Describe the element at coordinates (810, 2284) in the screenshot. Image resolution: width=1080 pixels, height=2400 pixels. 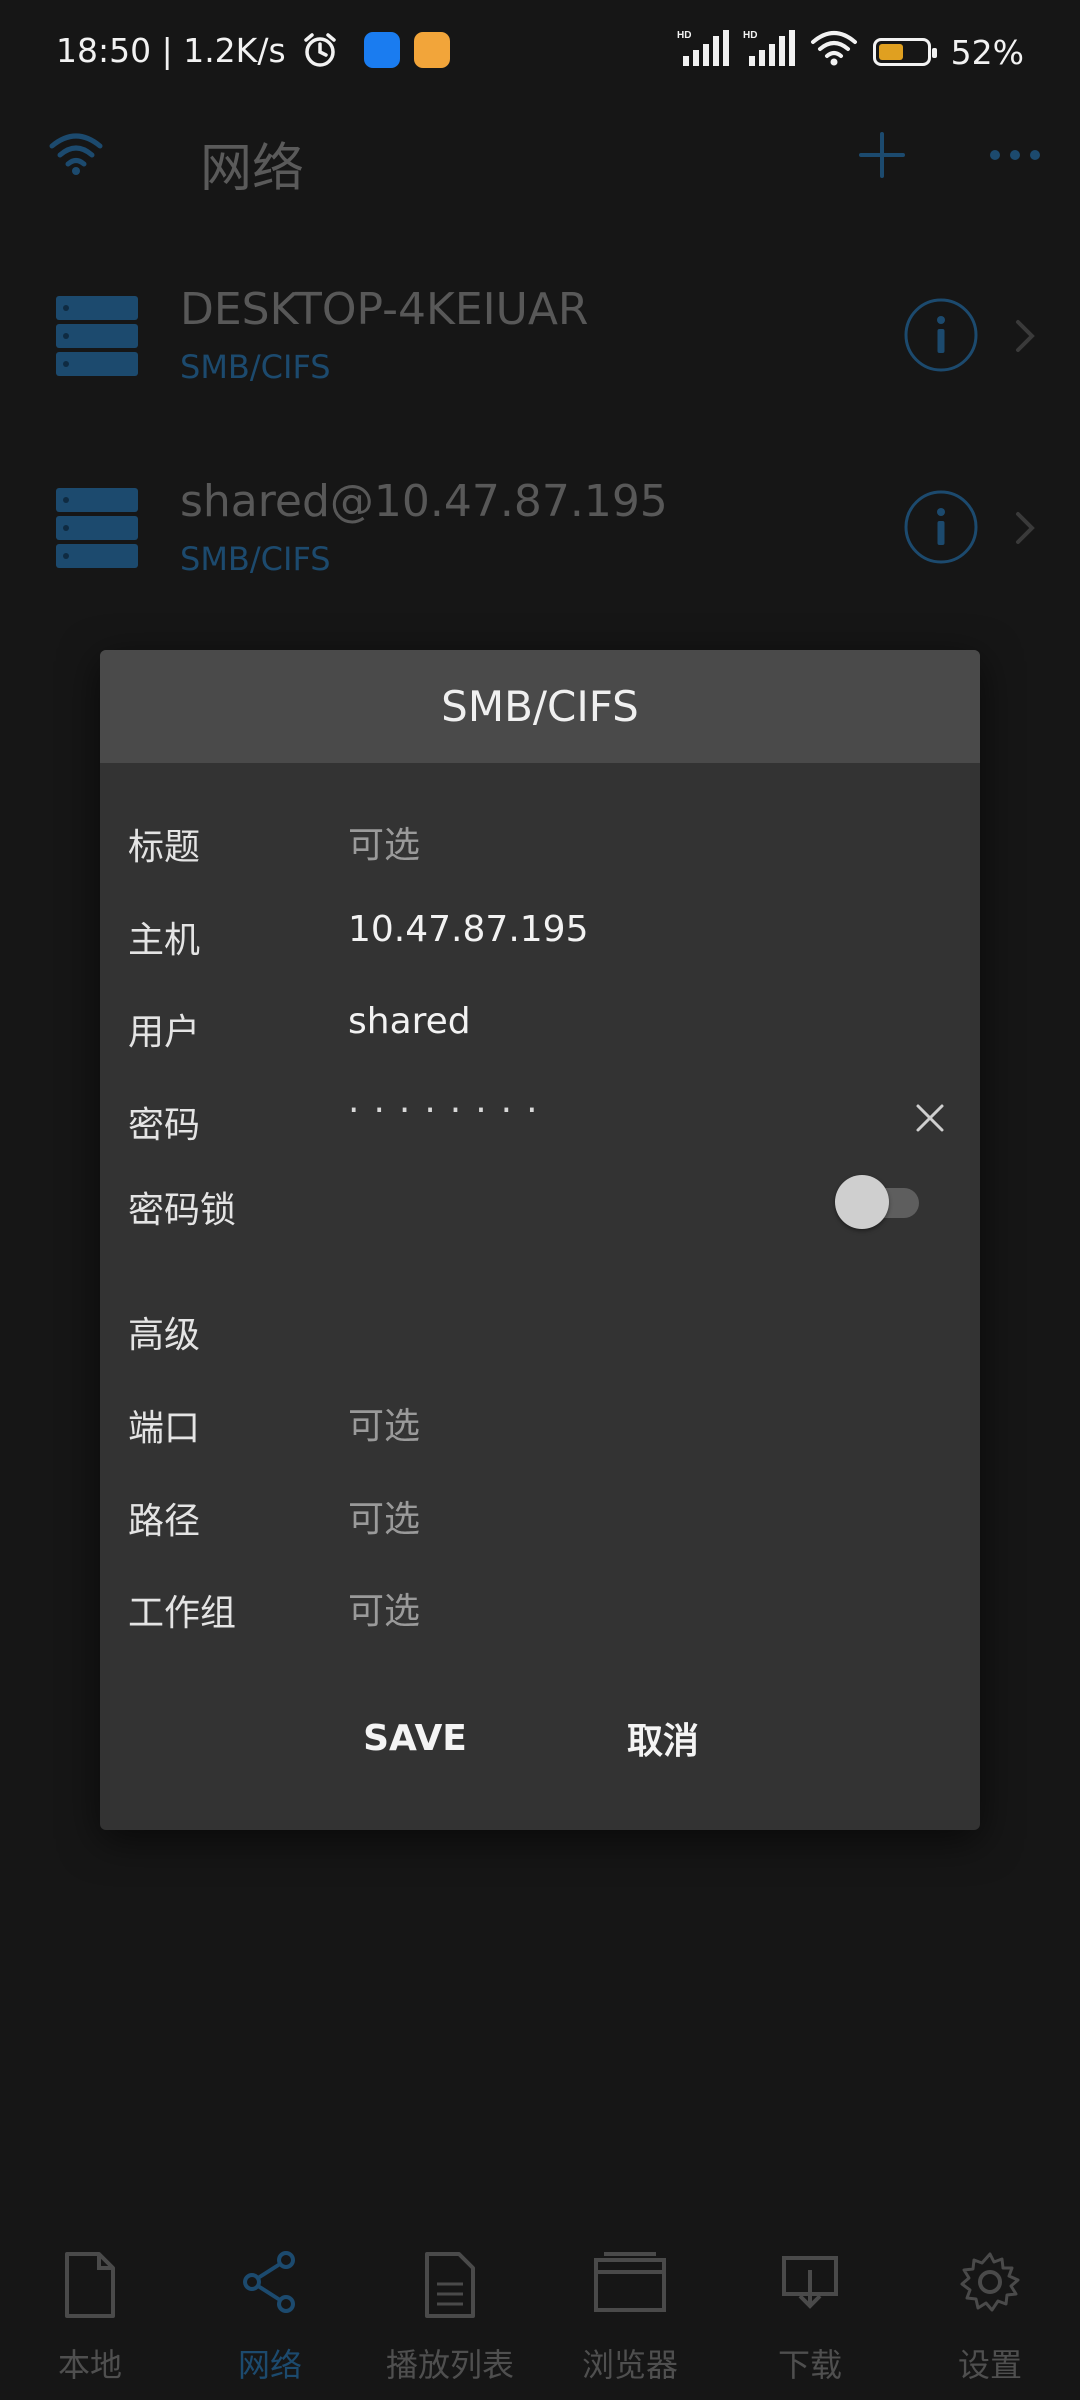
I see `download-icon` at that location.